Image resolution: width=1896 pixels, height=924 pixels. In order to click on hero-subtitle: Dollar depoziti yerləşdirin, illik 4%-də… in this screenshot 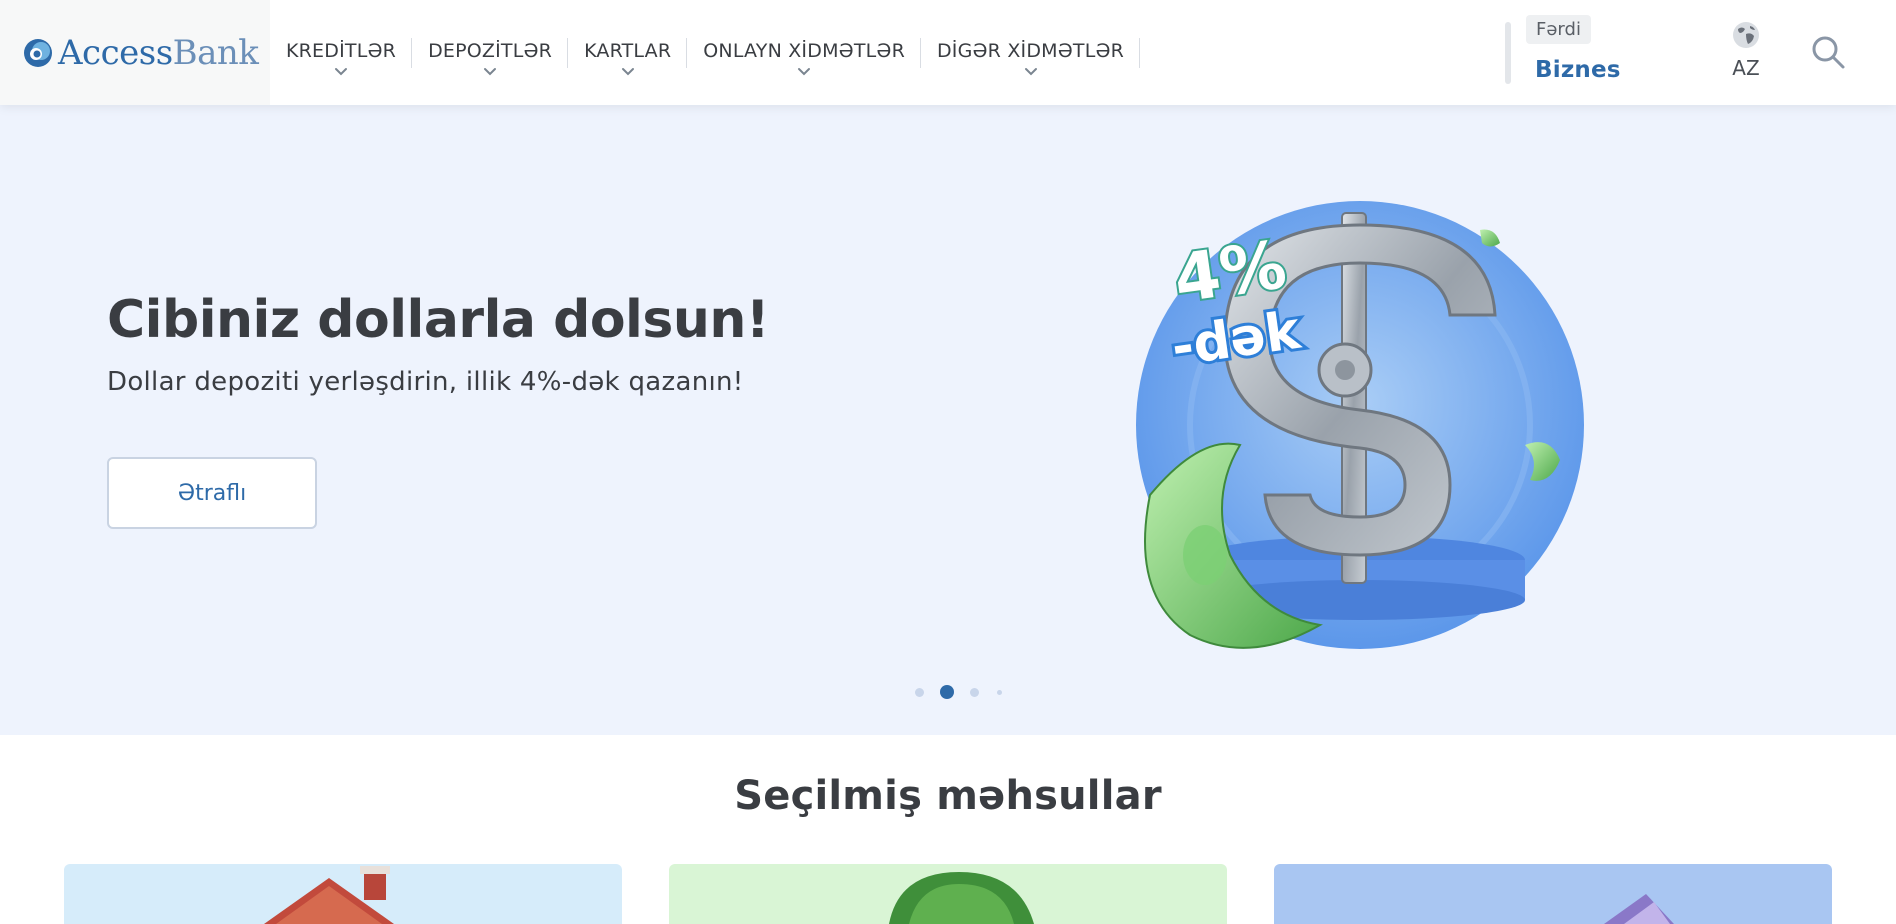, I will do `click(425, 382)`.